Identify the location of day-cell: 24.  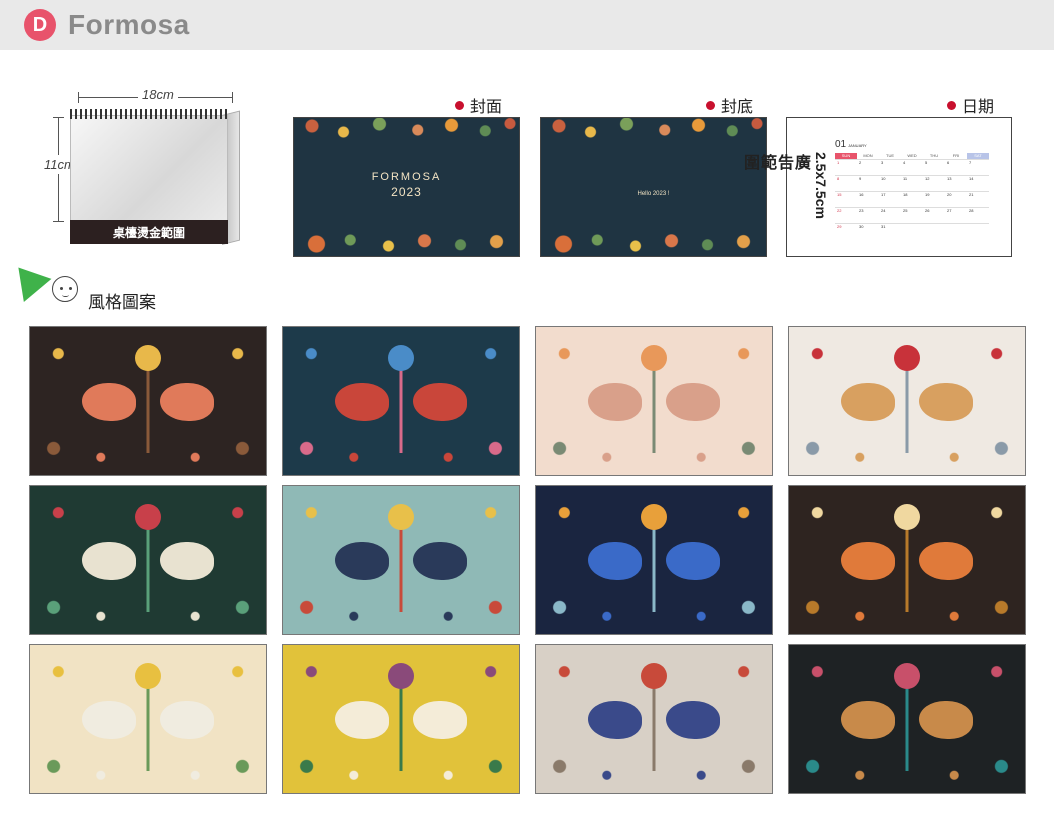
(883, 210).